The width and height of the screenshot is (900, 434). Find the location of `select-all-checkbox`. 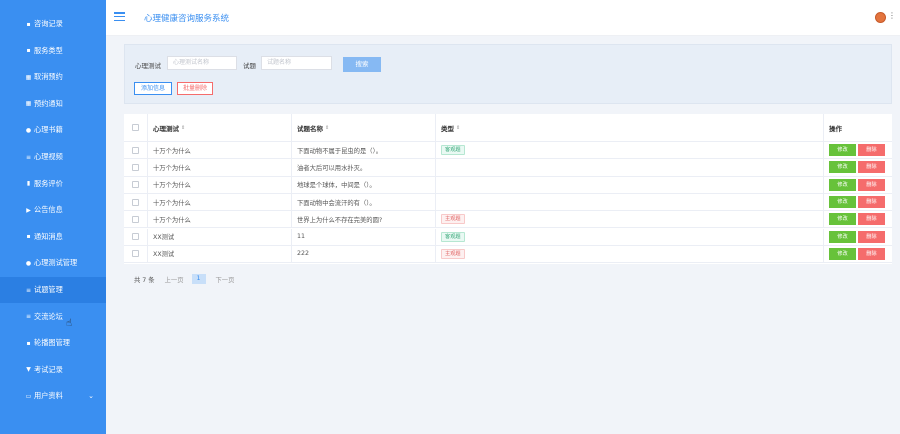

select-all-checkbox is located at coordinates (135, 127).